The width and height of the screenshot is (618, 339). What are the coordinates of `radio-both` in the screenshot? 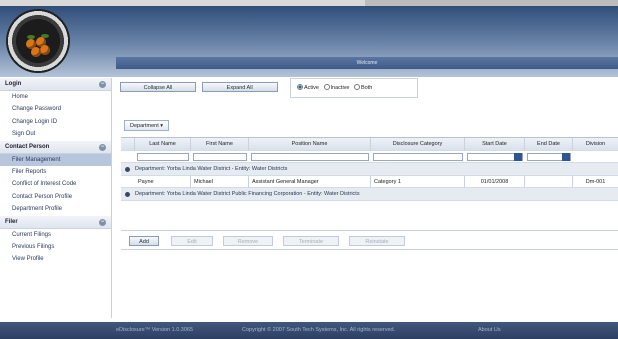 It's located at (357, 87).